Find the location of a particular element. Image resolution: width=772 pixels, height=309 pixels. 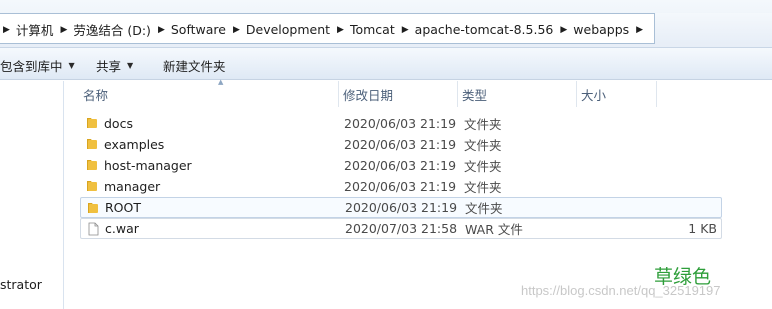

file-type: WAR 文件 is located at coordinates (494, 229).